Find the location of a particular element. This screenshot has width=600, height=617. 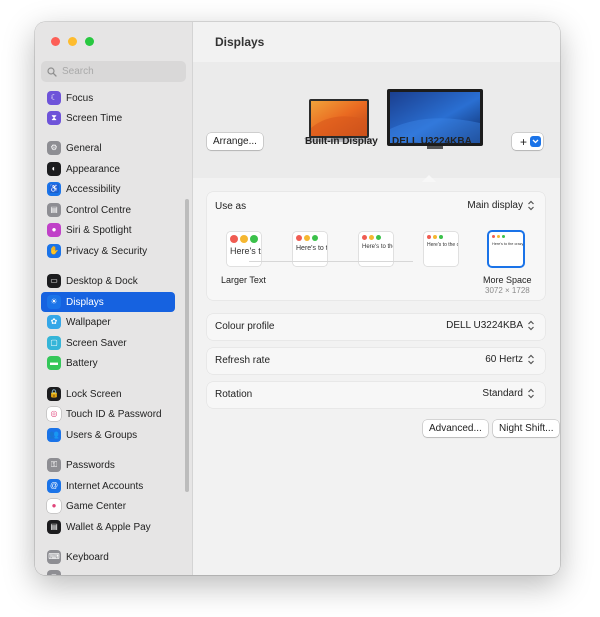

sidebar-item-general: ⚙ General is located at coordinates (108, 148).